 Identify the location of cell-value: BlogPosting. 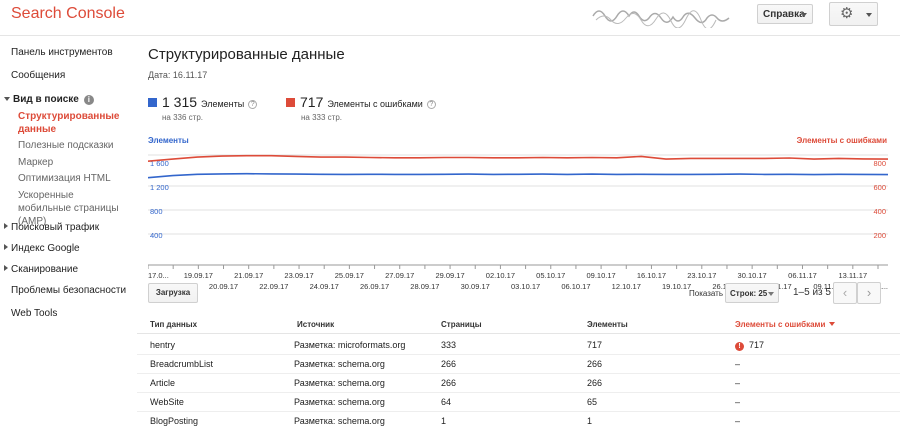
(174, 421).